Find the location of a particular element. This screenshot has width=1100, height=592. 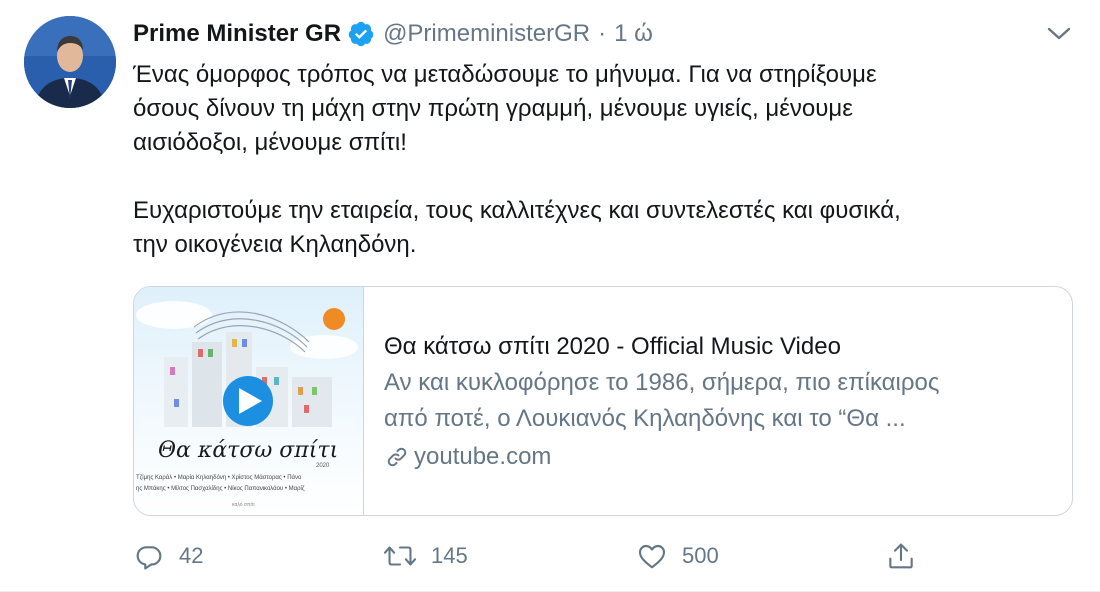

card-domain-row: youtube.com is located at coordinates (661, 457).